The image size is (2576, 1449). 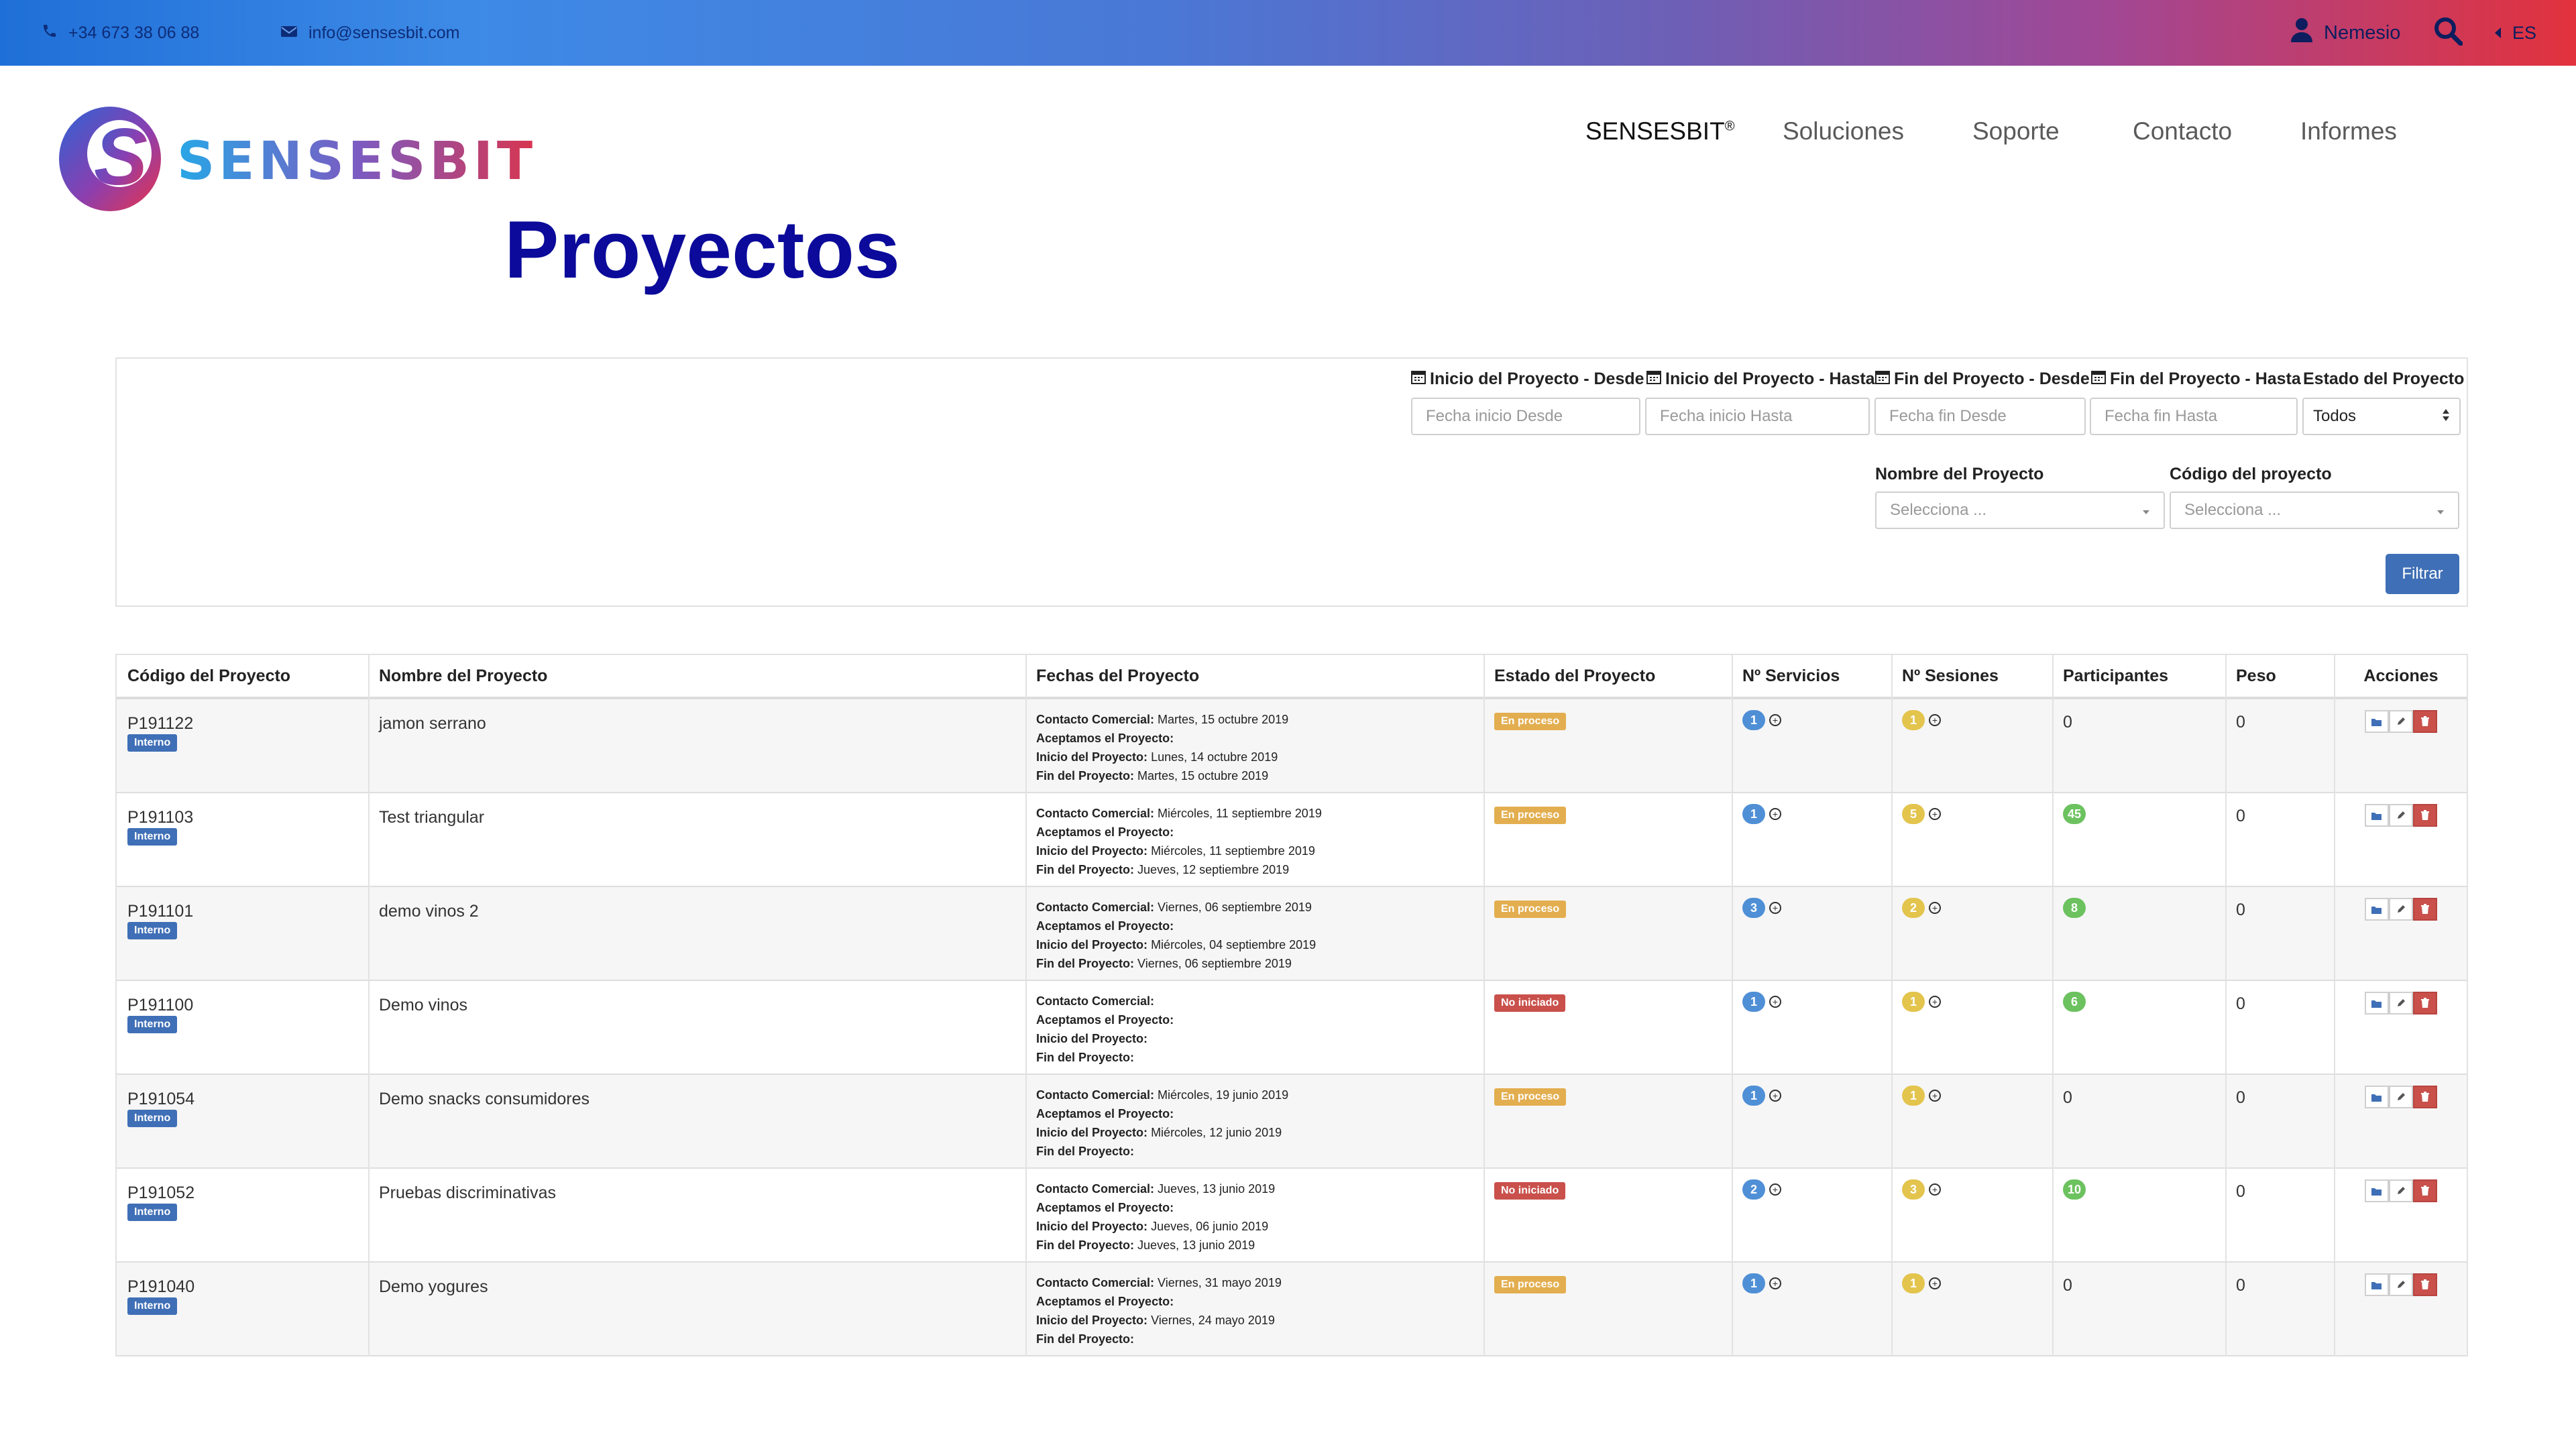 What do you see at coordinates (1913, 814) in the screenshot?
I see `sesiones-count: 5` at bounding box center [1913, 814].